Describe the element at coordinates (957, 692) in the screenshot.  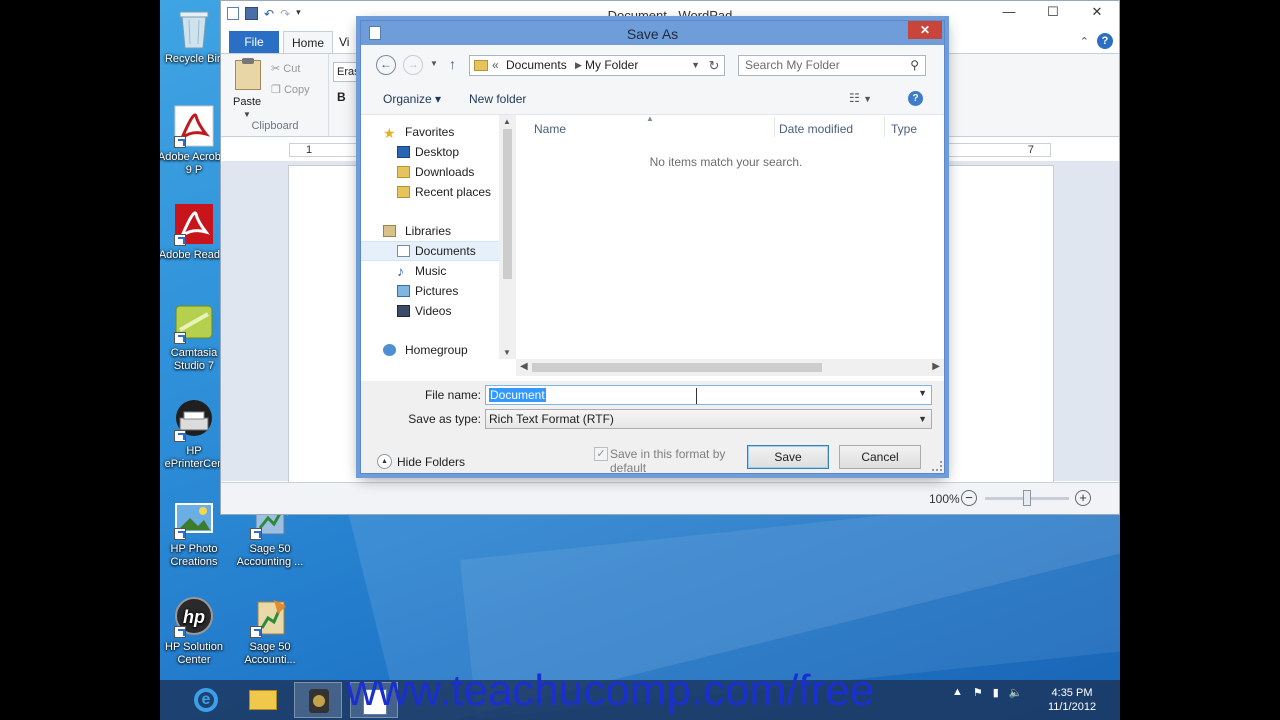
I see `show-hidden-icons-icon: ▲` at that location.